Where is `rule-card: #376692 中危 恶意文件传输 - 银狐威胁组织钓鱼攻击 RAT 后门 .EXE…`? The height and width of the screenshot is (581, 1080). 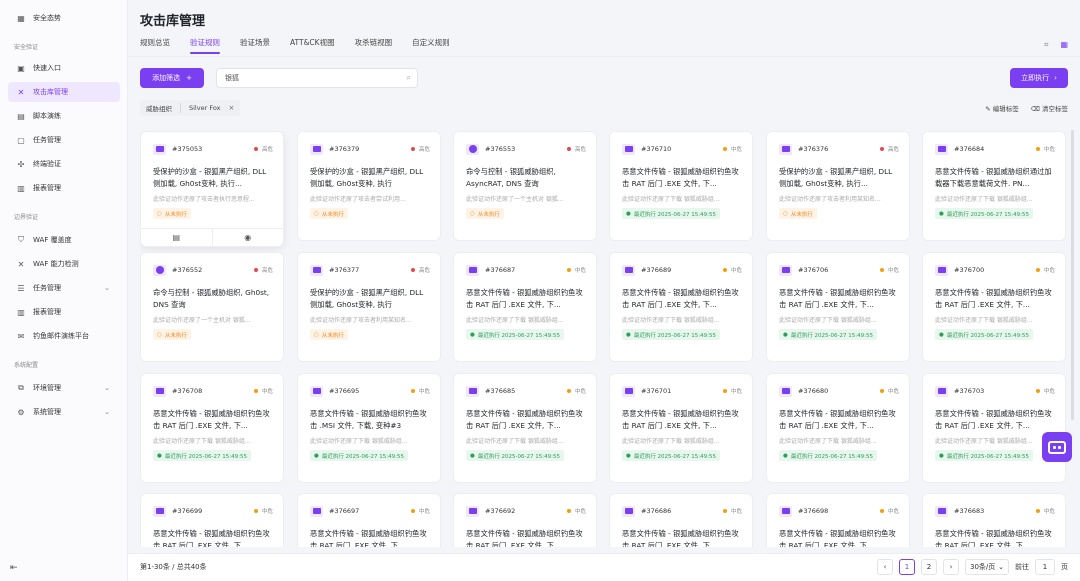 rule-card: #376692 中危 恶意文件传输 - 银狐威胁组织钓鱼攻击 RAT 后门 .EXE… is located at coordinates (525, 520).